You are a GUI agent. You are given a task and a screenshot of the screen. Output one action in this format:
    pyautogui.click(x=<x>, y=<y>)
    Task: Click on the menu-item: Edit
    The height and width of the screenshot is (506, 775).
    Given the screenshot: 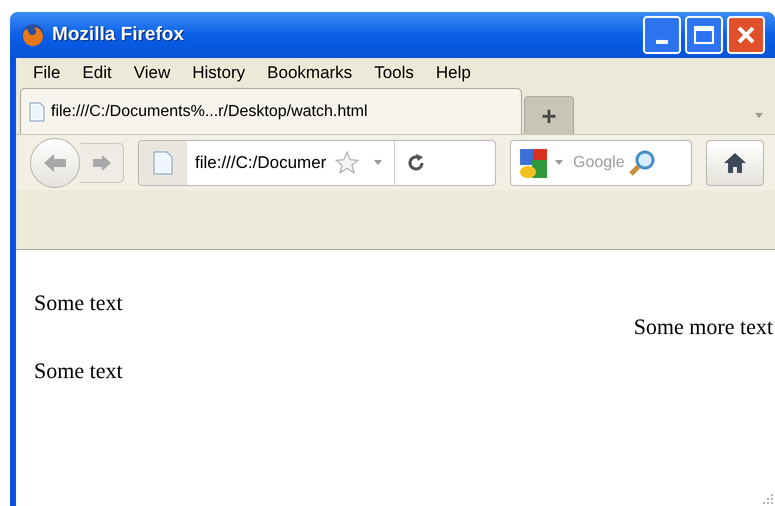 What is the action you would take?
    pyautogui.click(x=97, y=73)
    